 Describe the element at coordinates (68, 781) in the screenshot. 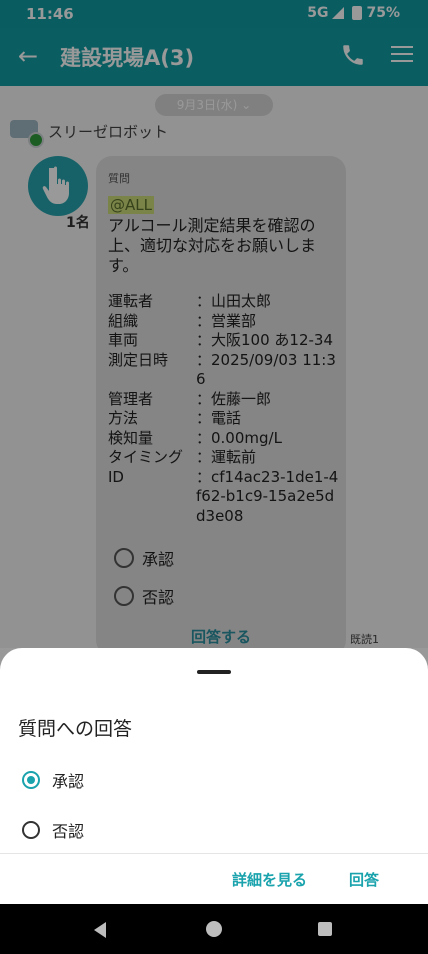

I see `option-label: 承認` at that location.